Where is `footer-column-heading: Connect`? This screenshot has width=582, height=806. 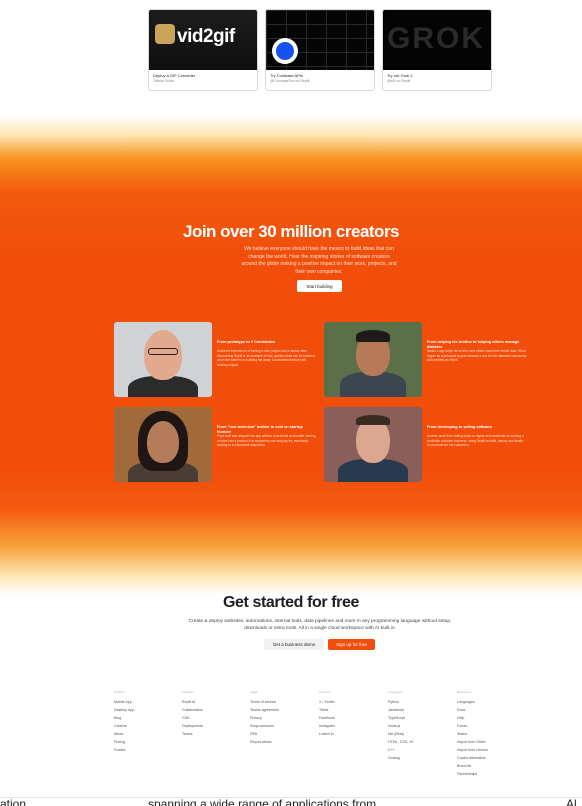 footer-column-heading: Connect is located at coordinates (325, 692).